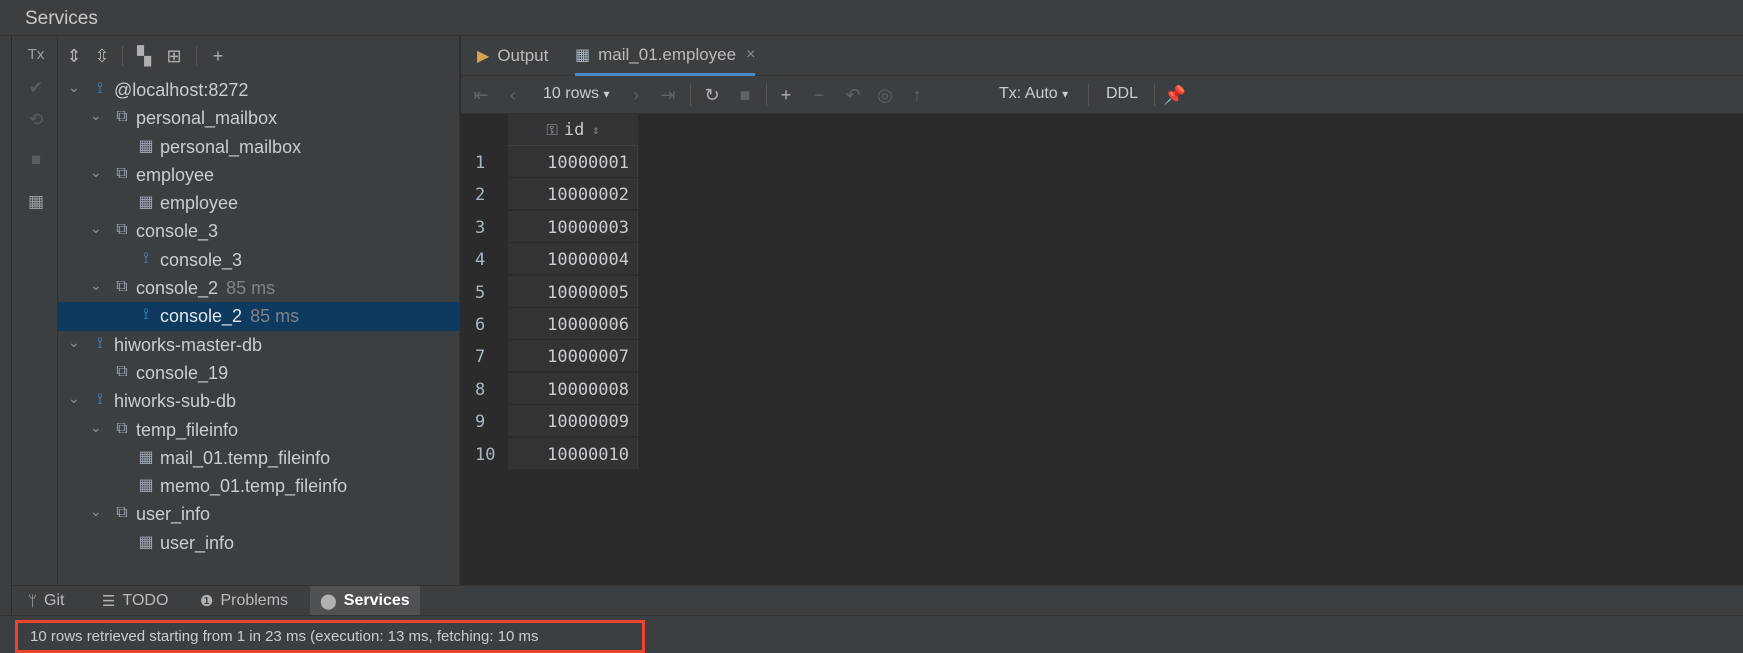  I want to click on tree-item: ⌄ ⧉ user_info, so click(259, 514).